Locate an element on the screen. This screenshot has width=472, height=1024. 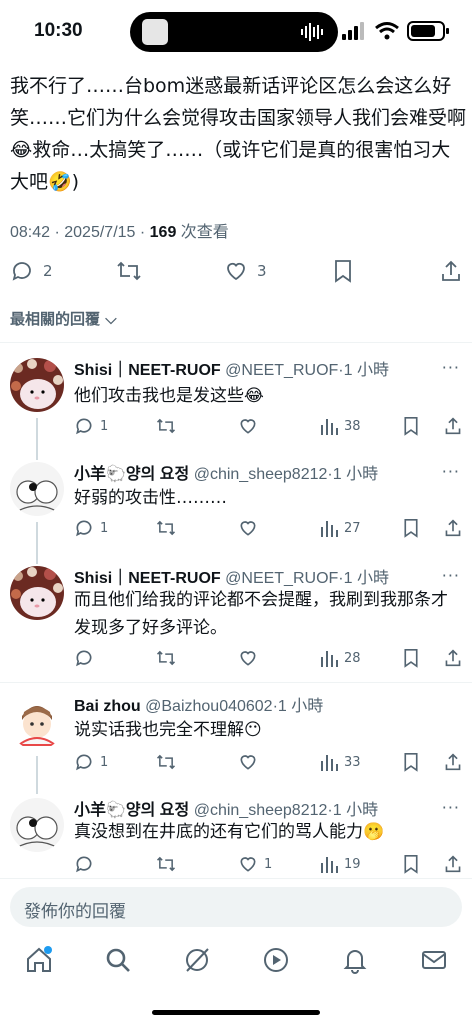
sort-label: 最相關的回覆 is located at coordinates (55, 319).